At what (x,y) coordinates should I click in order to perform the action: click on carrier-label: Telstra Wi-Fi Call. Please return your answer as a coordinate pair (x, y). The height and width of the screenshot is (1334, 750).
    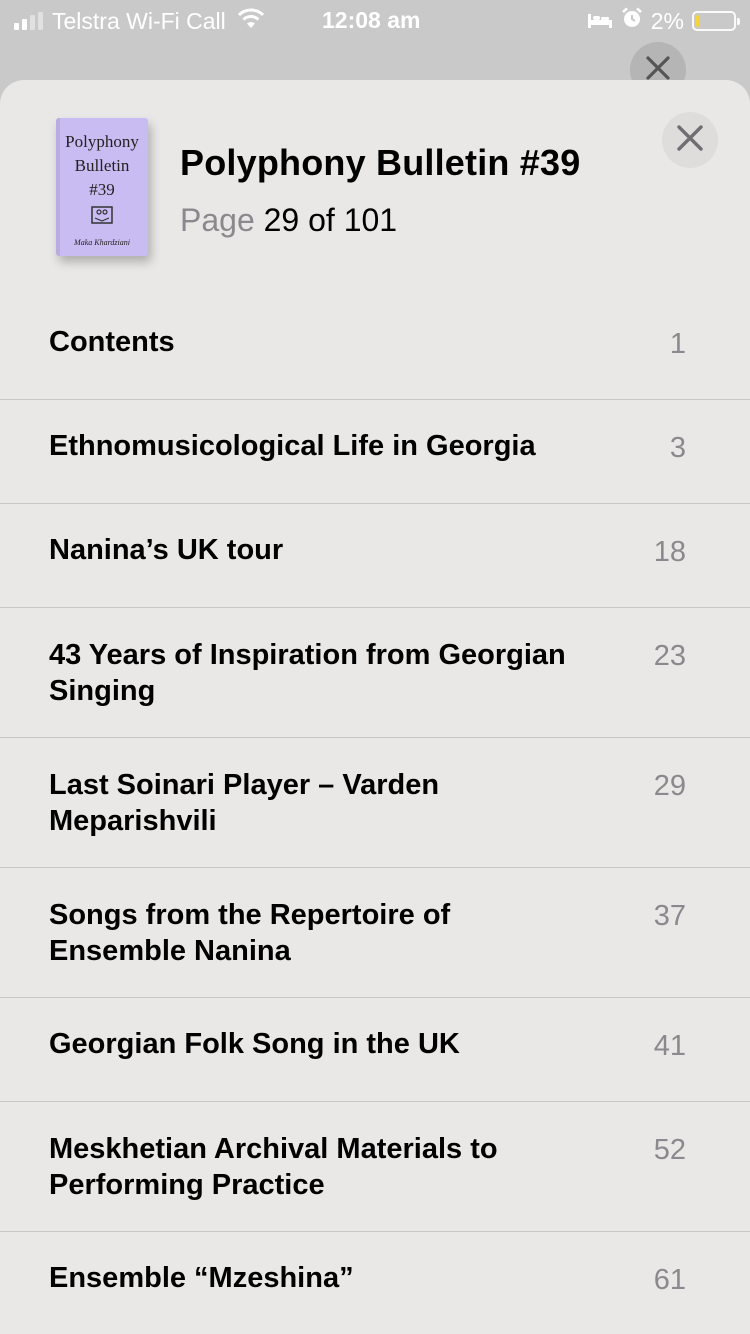
    Looking at the image, I should click on (139, 20).